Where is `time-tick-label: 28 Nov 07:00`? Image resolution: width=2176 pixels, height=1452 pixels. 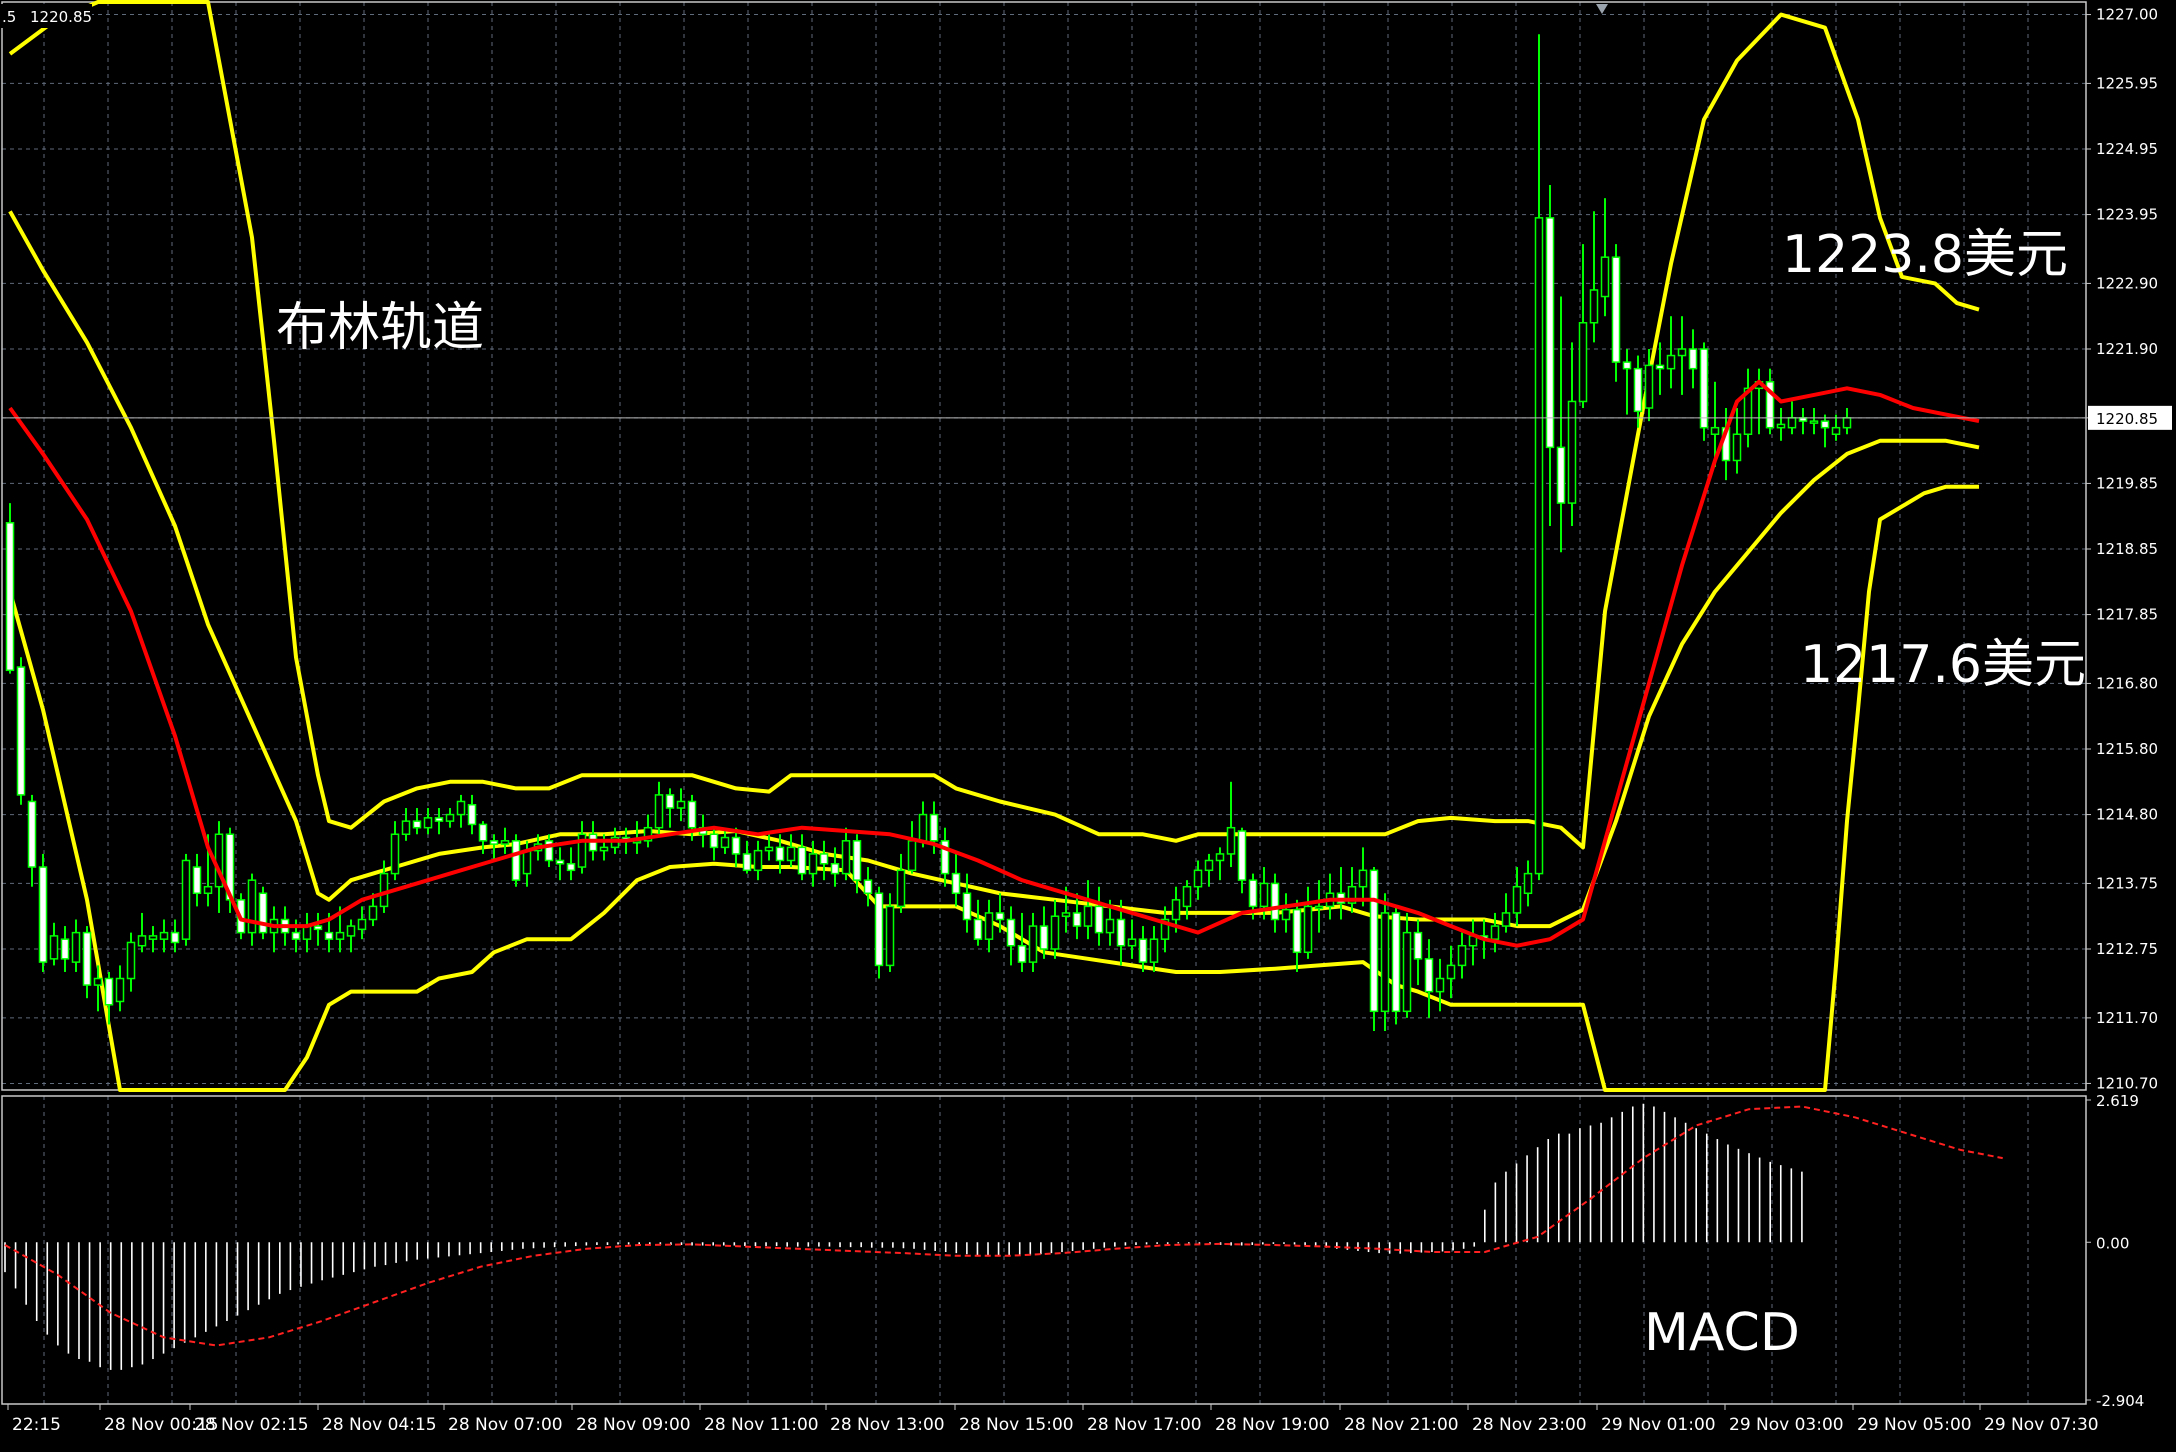 time-tick-label: 28 Nov 07:00 is located at coordinates (505, 1425).